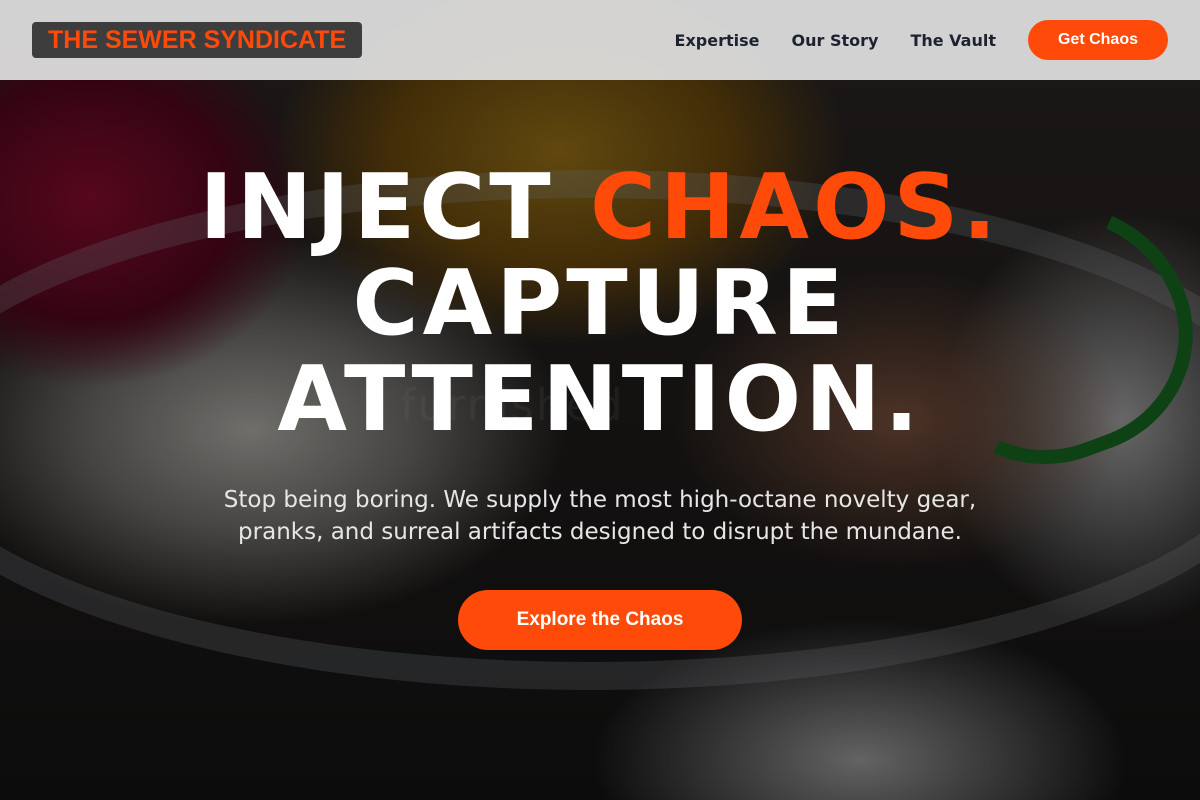 Image resolution: width=1200 pixels, height=800 pixels. I want to click on nav-link-our-story: Our Story, so click(835, 40).